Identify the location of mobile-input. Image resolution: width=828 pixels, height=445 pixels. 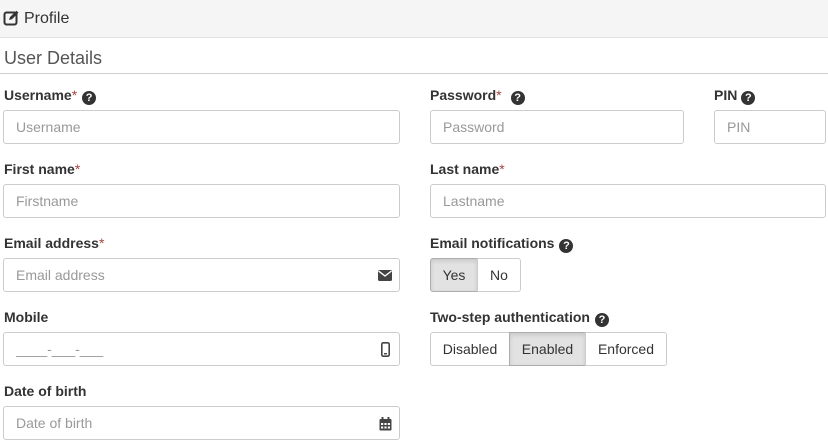
(201, 349).